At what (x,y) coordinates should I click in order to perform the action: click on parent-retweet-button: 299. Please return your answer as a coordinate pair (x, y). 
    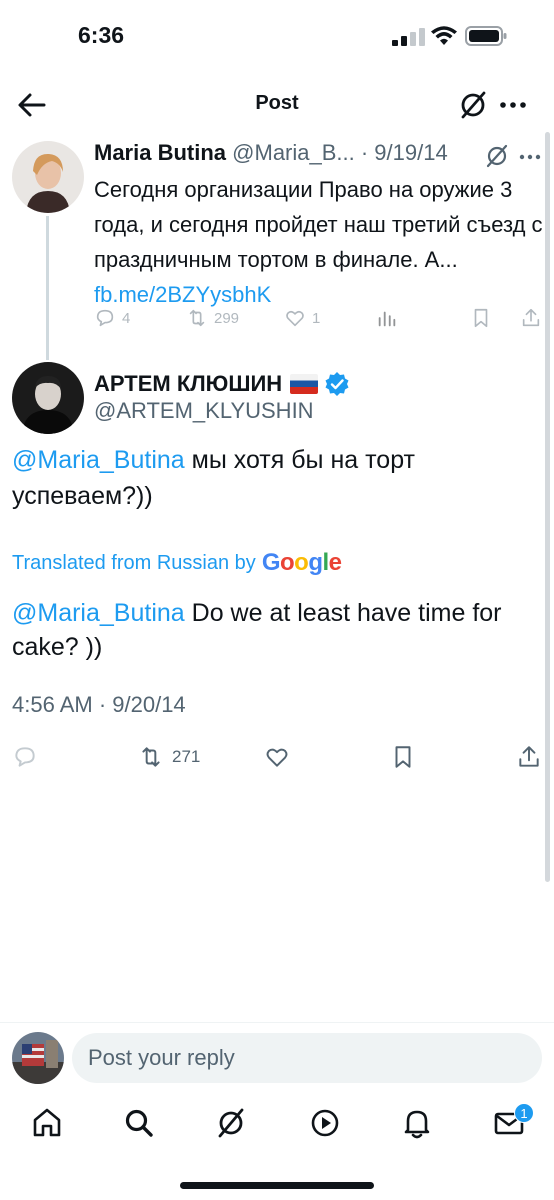
    Looking at the image, I should click on (212, 318).